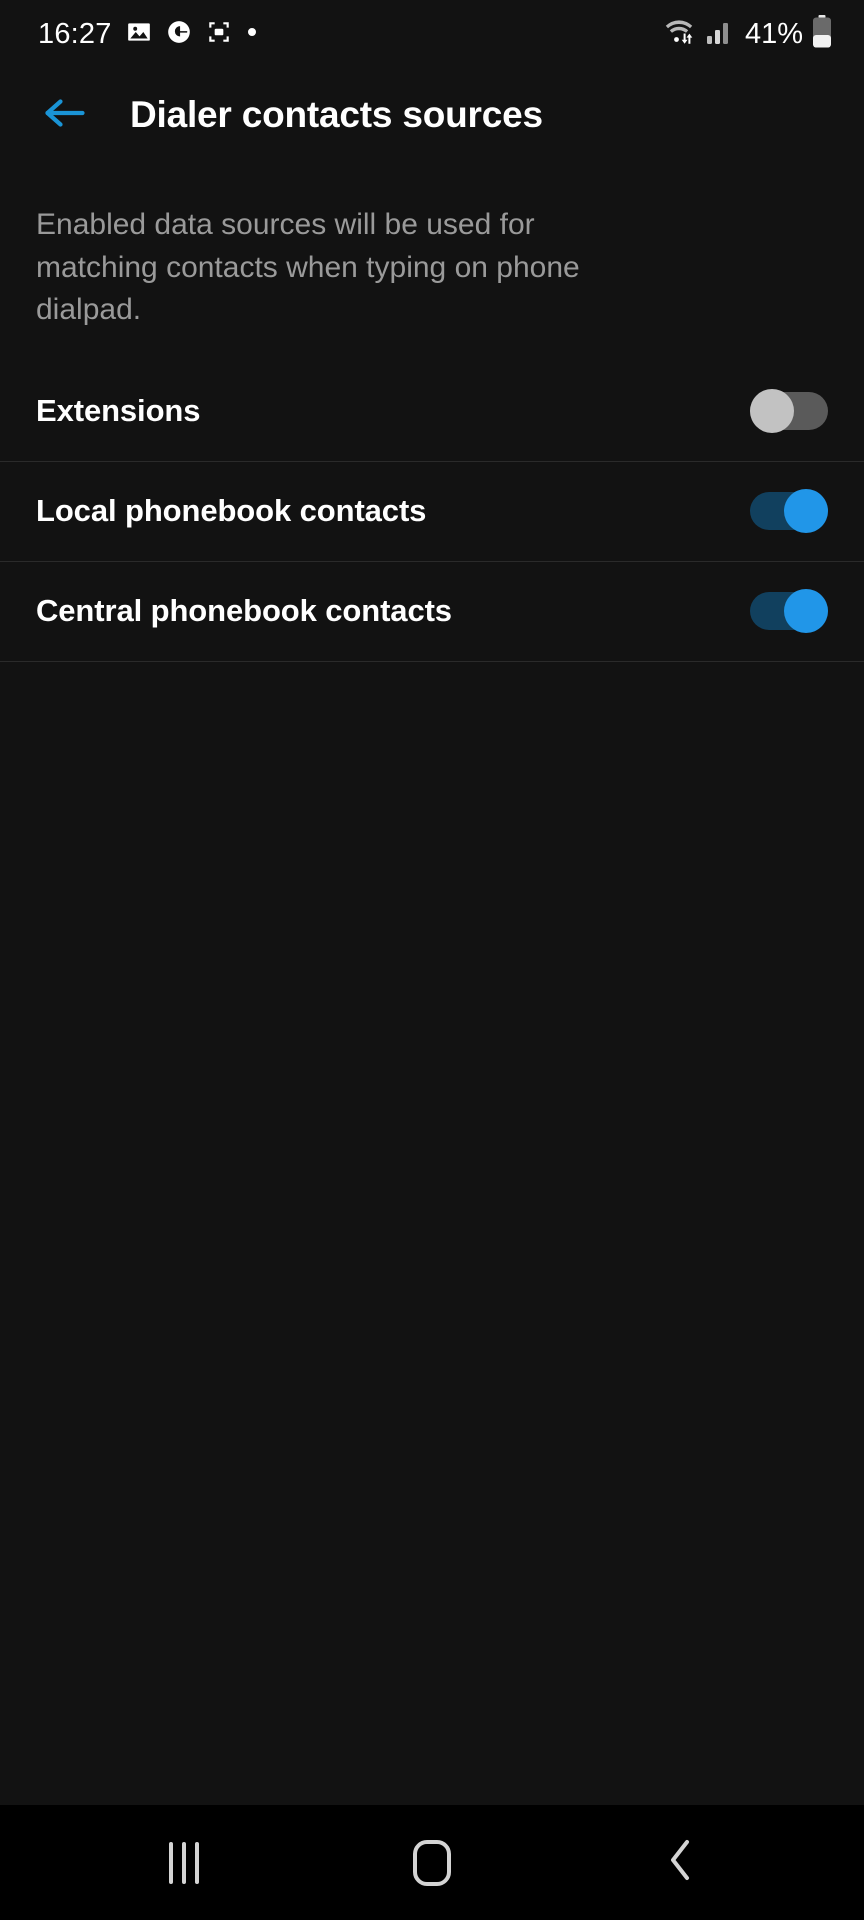 The image size is (864, 1920). I want to click on back-button, so click(65, 115).